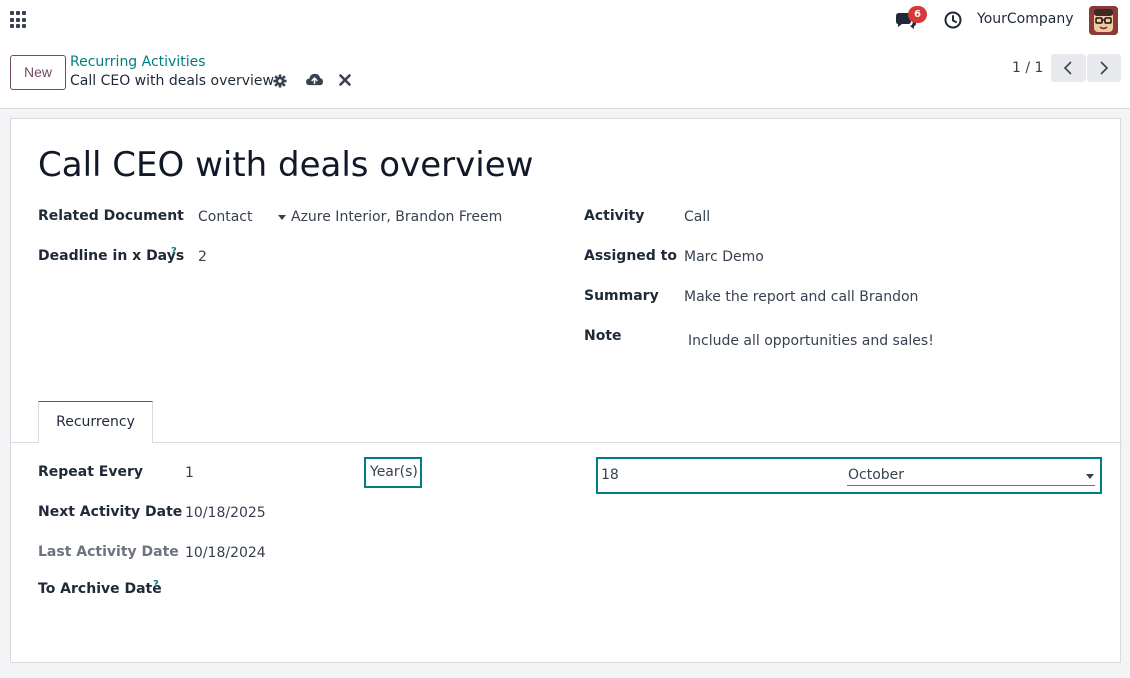 Image resolution: width=1130 pixels, height=678 pixels. Describe the element at coordinates (172, 81) in the screenshot. I see `breadcrumb-current: Call CEO with deals overview` at that location.